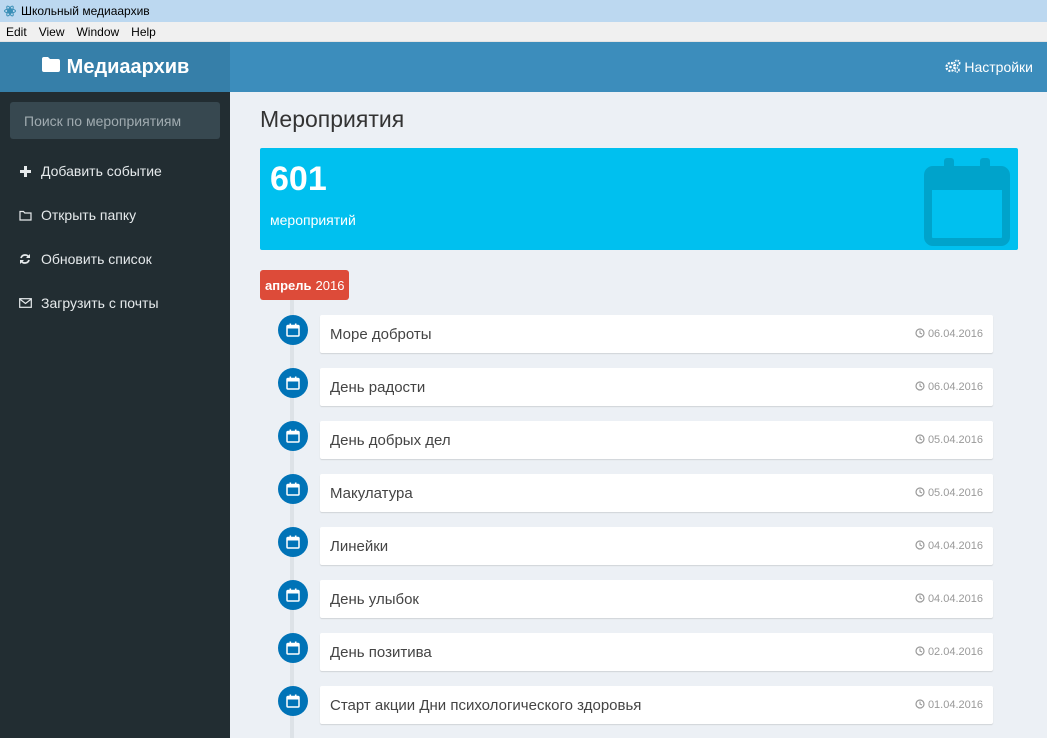 This screenshot has width=1047, height=738. Describe the element at coordinates (89, 215) in the screenshot. I see `sidebar-item-label: Открыть папку` at that location.